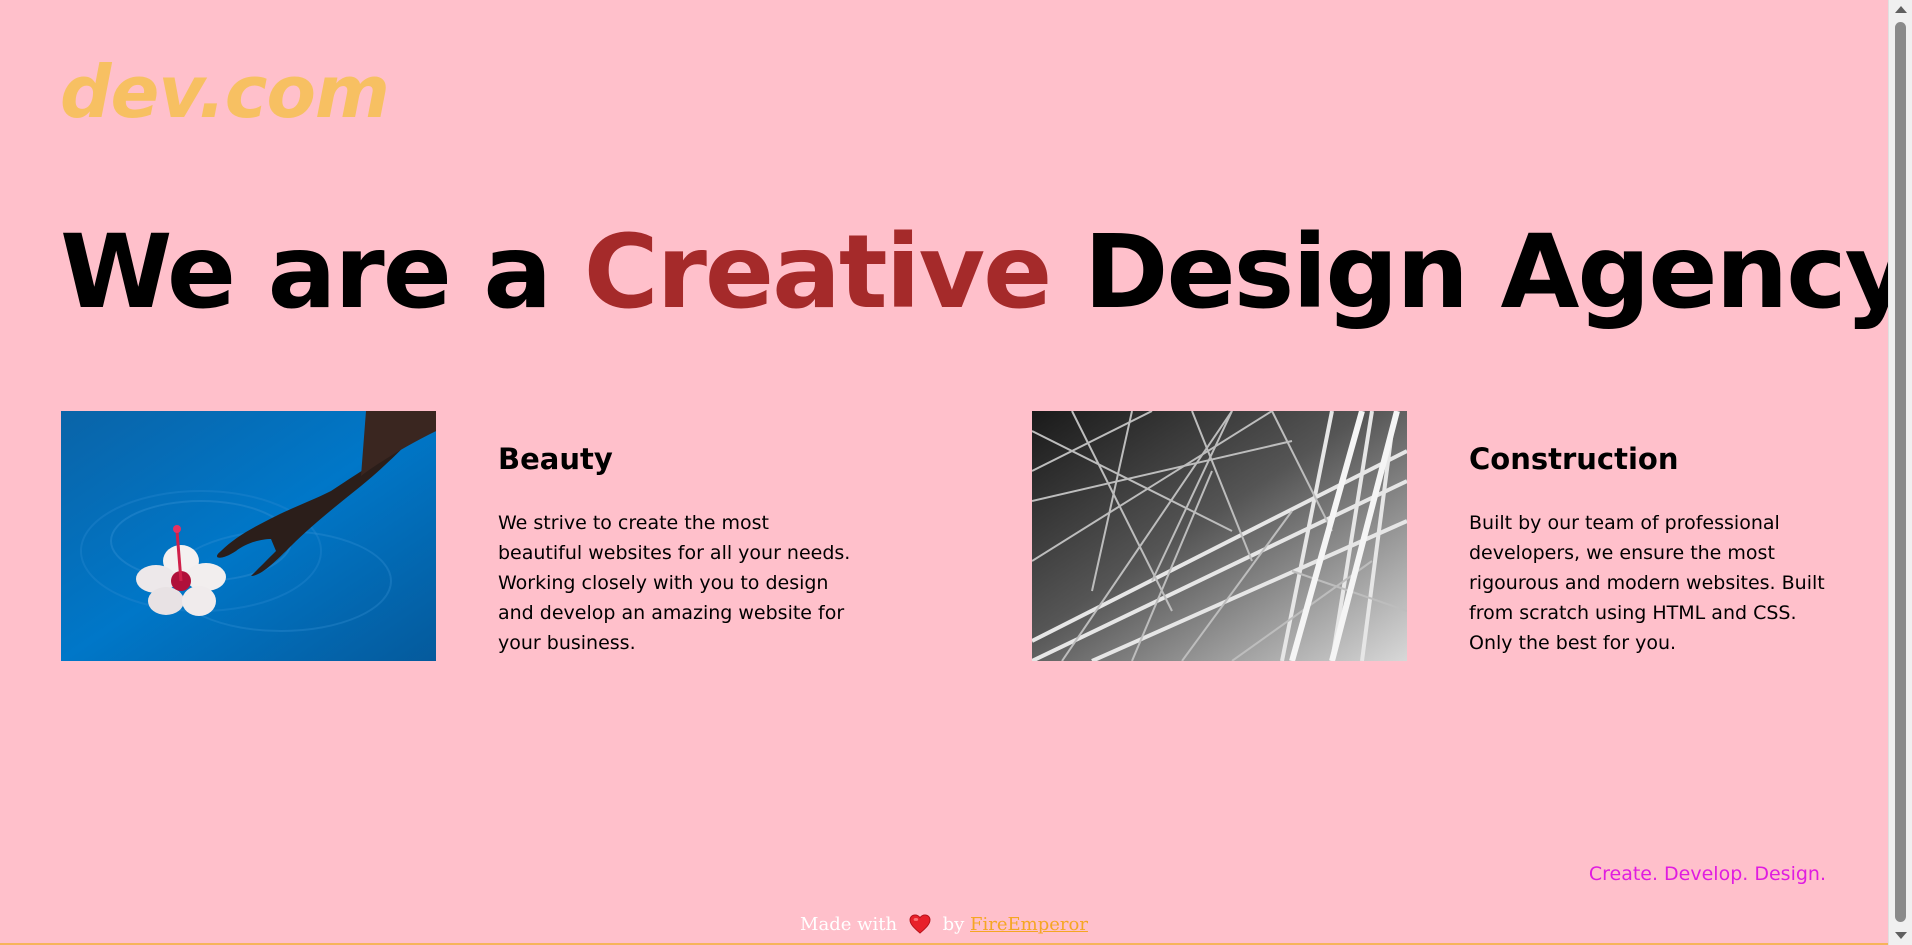 This screenshot has height=945, width=1912. Describe the element at coordinates (1219, 536) in the screenshot. I see `construction-image` at that location.